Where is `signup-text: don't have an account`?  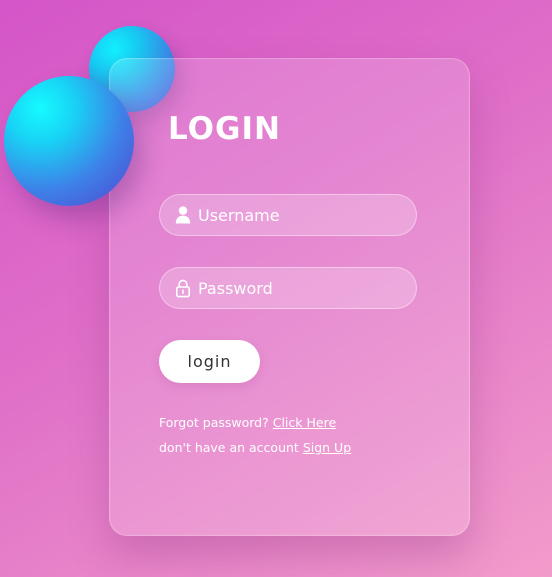
signup-text: don't have an account is located at coordinates (229, 447).